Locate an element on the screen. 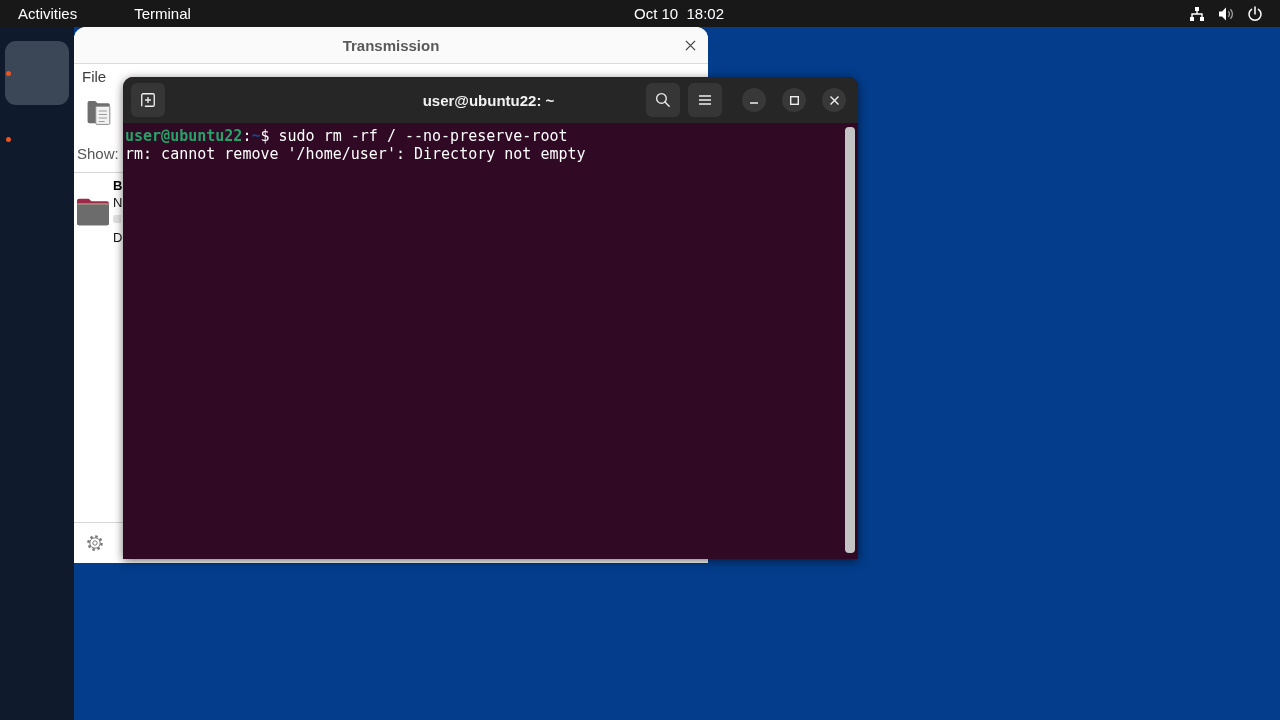 The width and height of the screenshot is (1280, 720). network-icon is located at coordinates (1197, 13).